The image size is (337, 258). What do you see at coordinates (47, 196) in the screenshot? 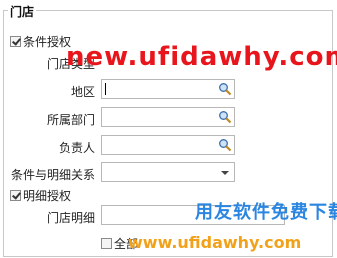
I see `detail-auth-label: 明细授权` at bounding box center [47, 196].